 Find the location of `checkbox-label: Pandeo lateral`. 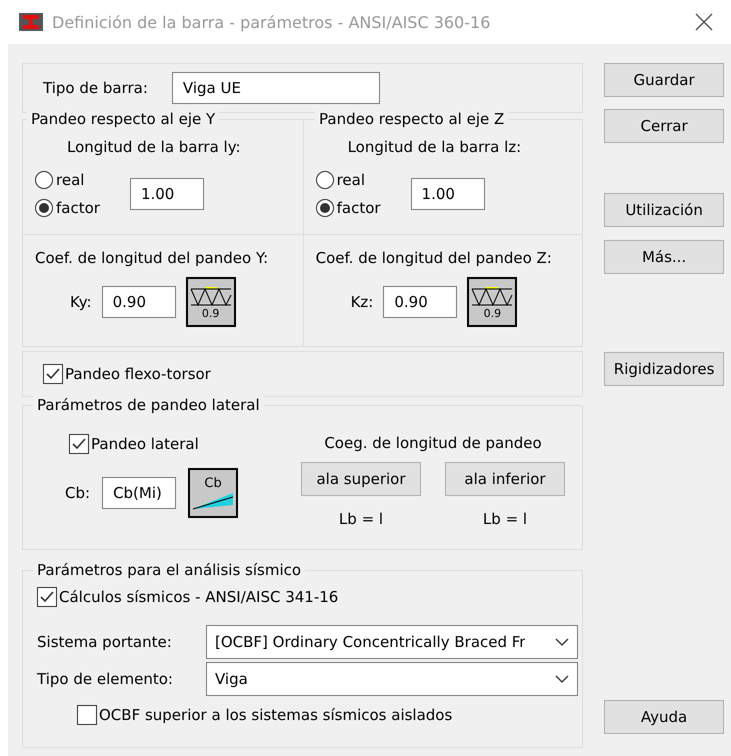

checkbox-label: Pandeo lateral is located at coordinates (145, 444).